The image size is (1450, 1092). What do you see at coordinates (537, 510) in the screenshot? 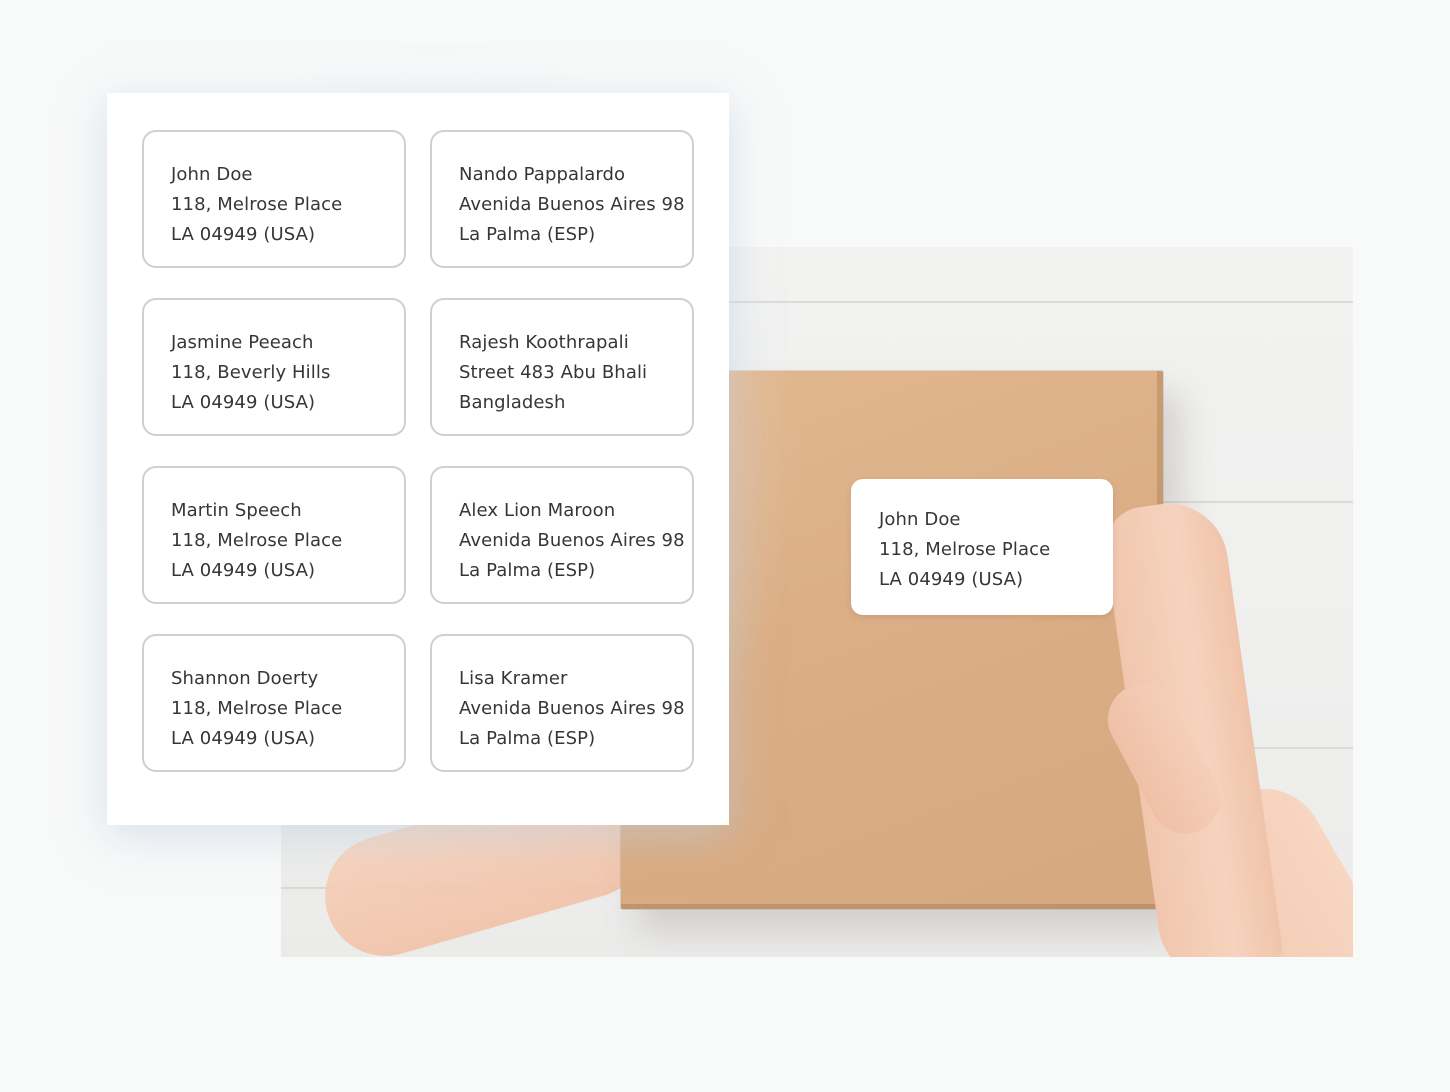
I see `label-name: Alex Lion Maroon` at bounding box center [537, 510].